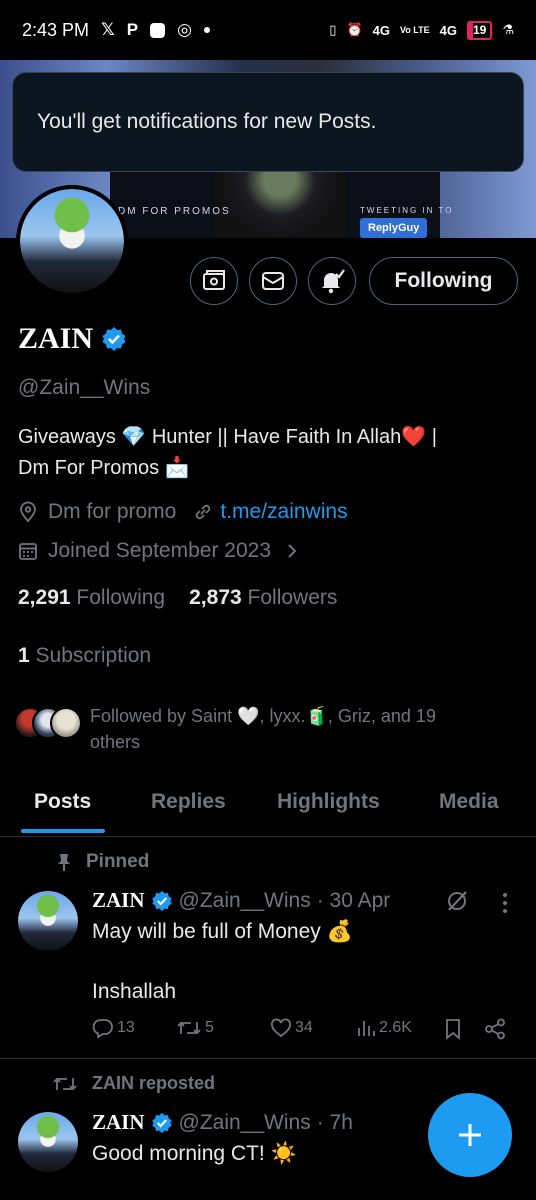 The width and height of the screenshot is (536, 1200). I want to click on joined-row: Joined September 2023, so click(158, 551).